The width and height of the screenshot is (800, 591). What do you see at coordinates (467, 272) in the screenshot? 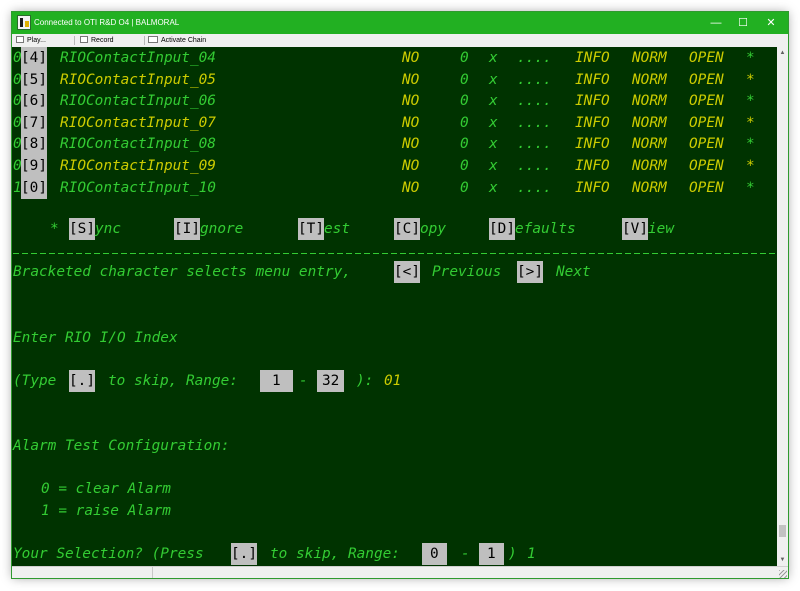
I see `previous-label: Previous` at bounding box center [467, 272].